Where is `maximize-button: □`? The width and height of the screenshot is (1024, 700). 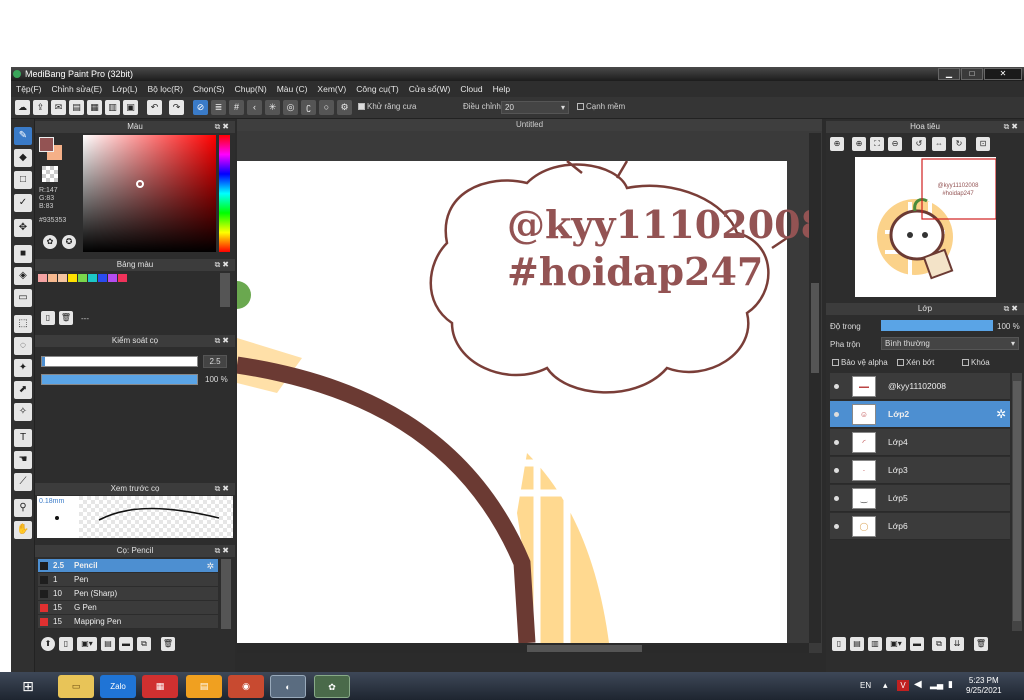
maximize-button: □ is located at coordinates (972, 74).